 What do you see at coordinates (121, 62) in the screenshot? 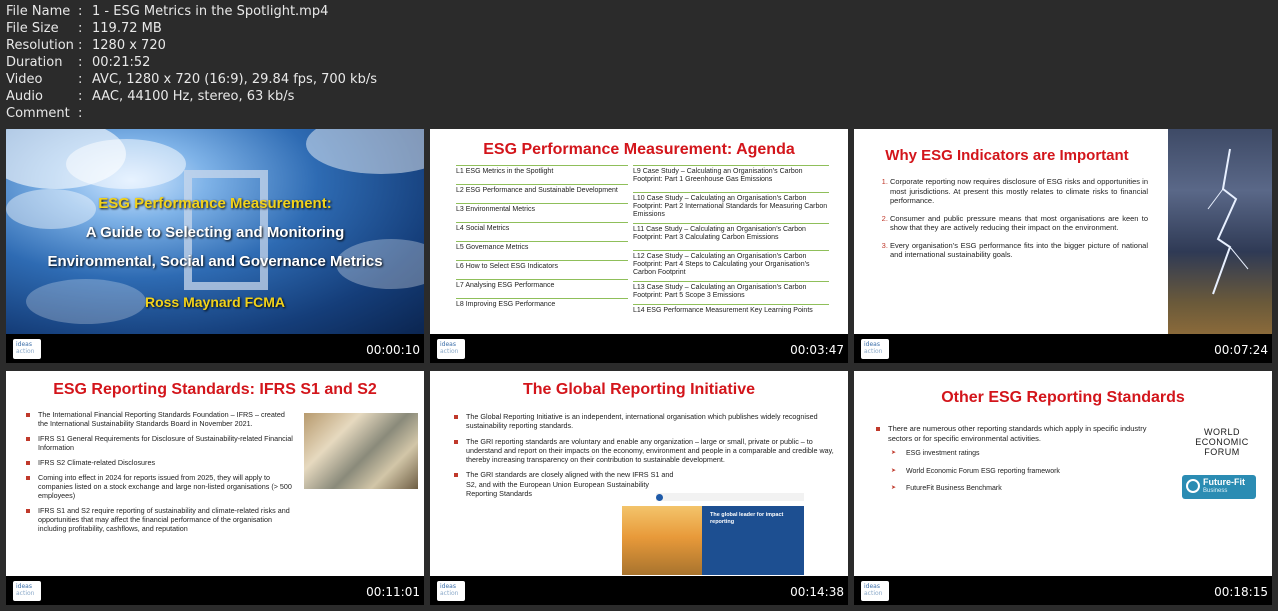
I see `meta-value: 00:21:52` at bounding box center [121, 62].